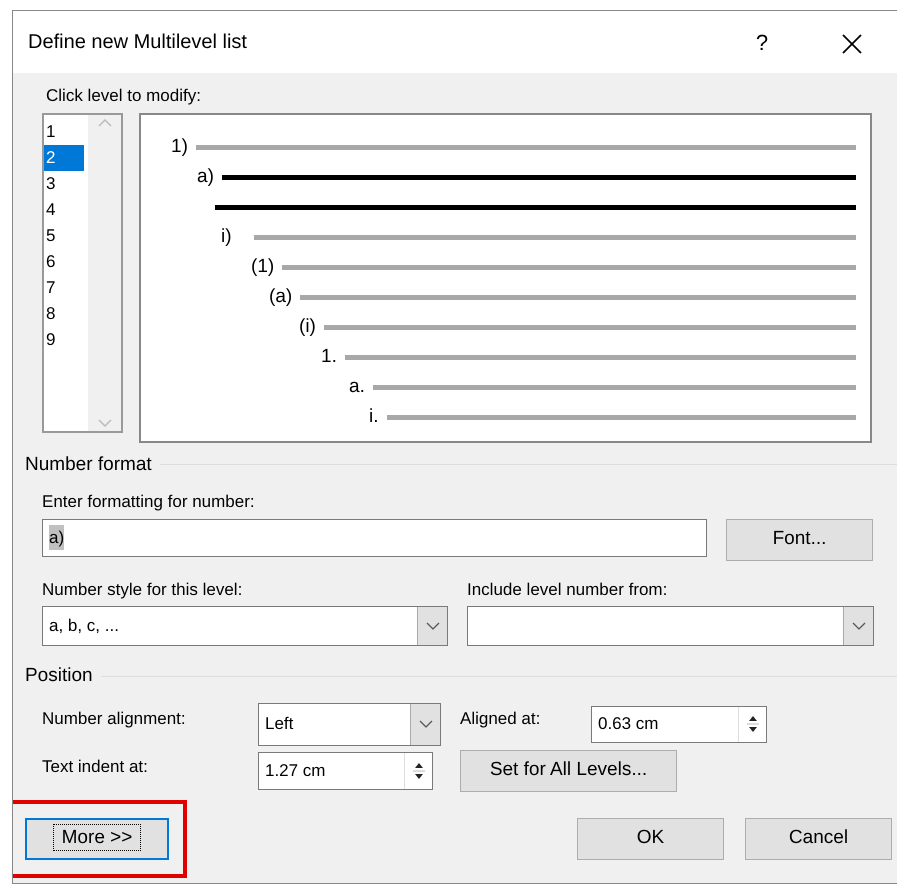 This screenshot has height=886, width=897. I want to click on help-button: ?, so click(762, 42).